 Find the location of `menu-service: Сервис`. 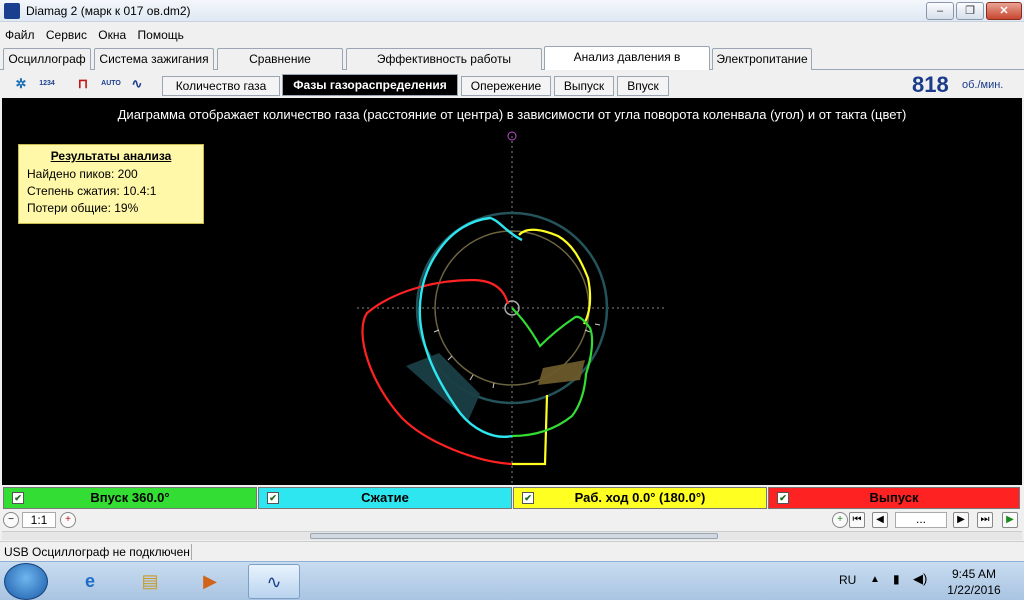

menu-service: Сервис is located at coordinates (66, 35).